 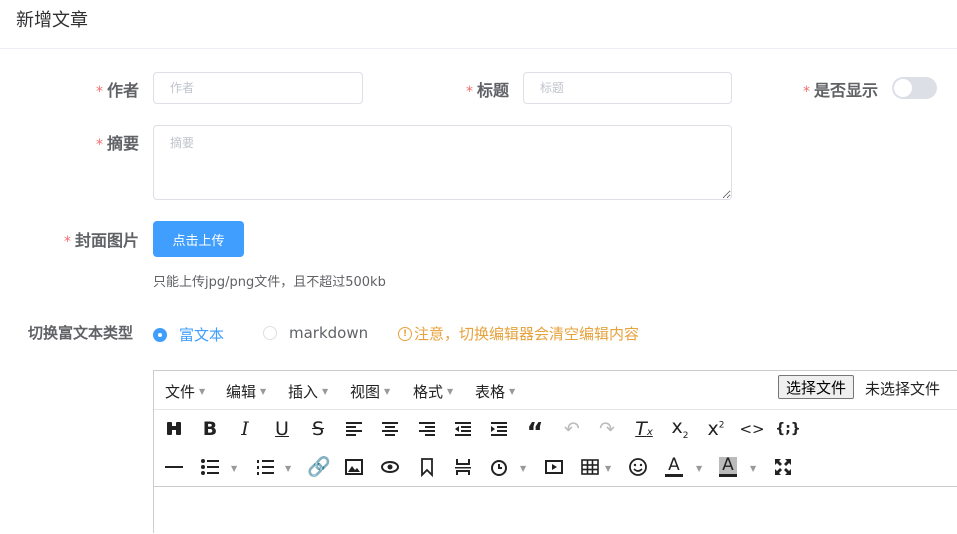 I want to click on visible-switch, so click(x=914, y=88).